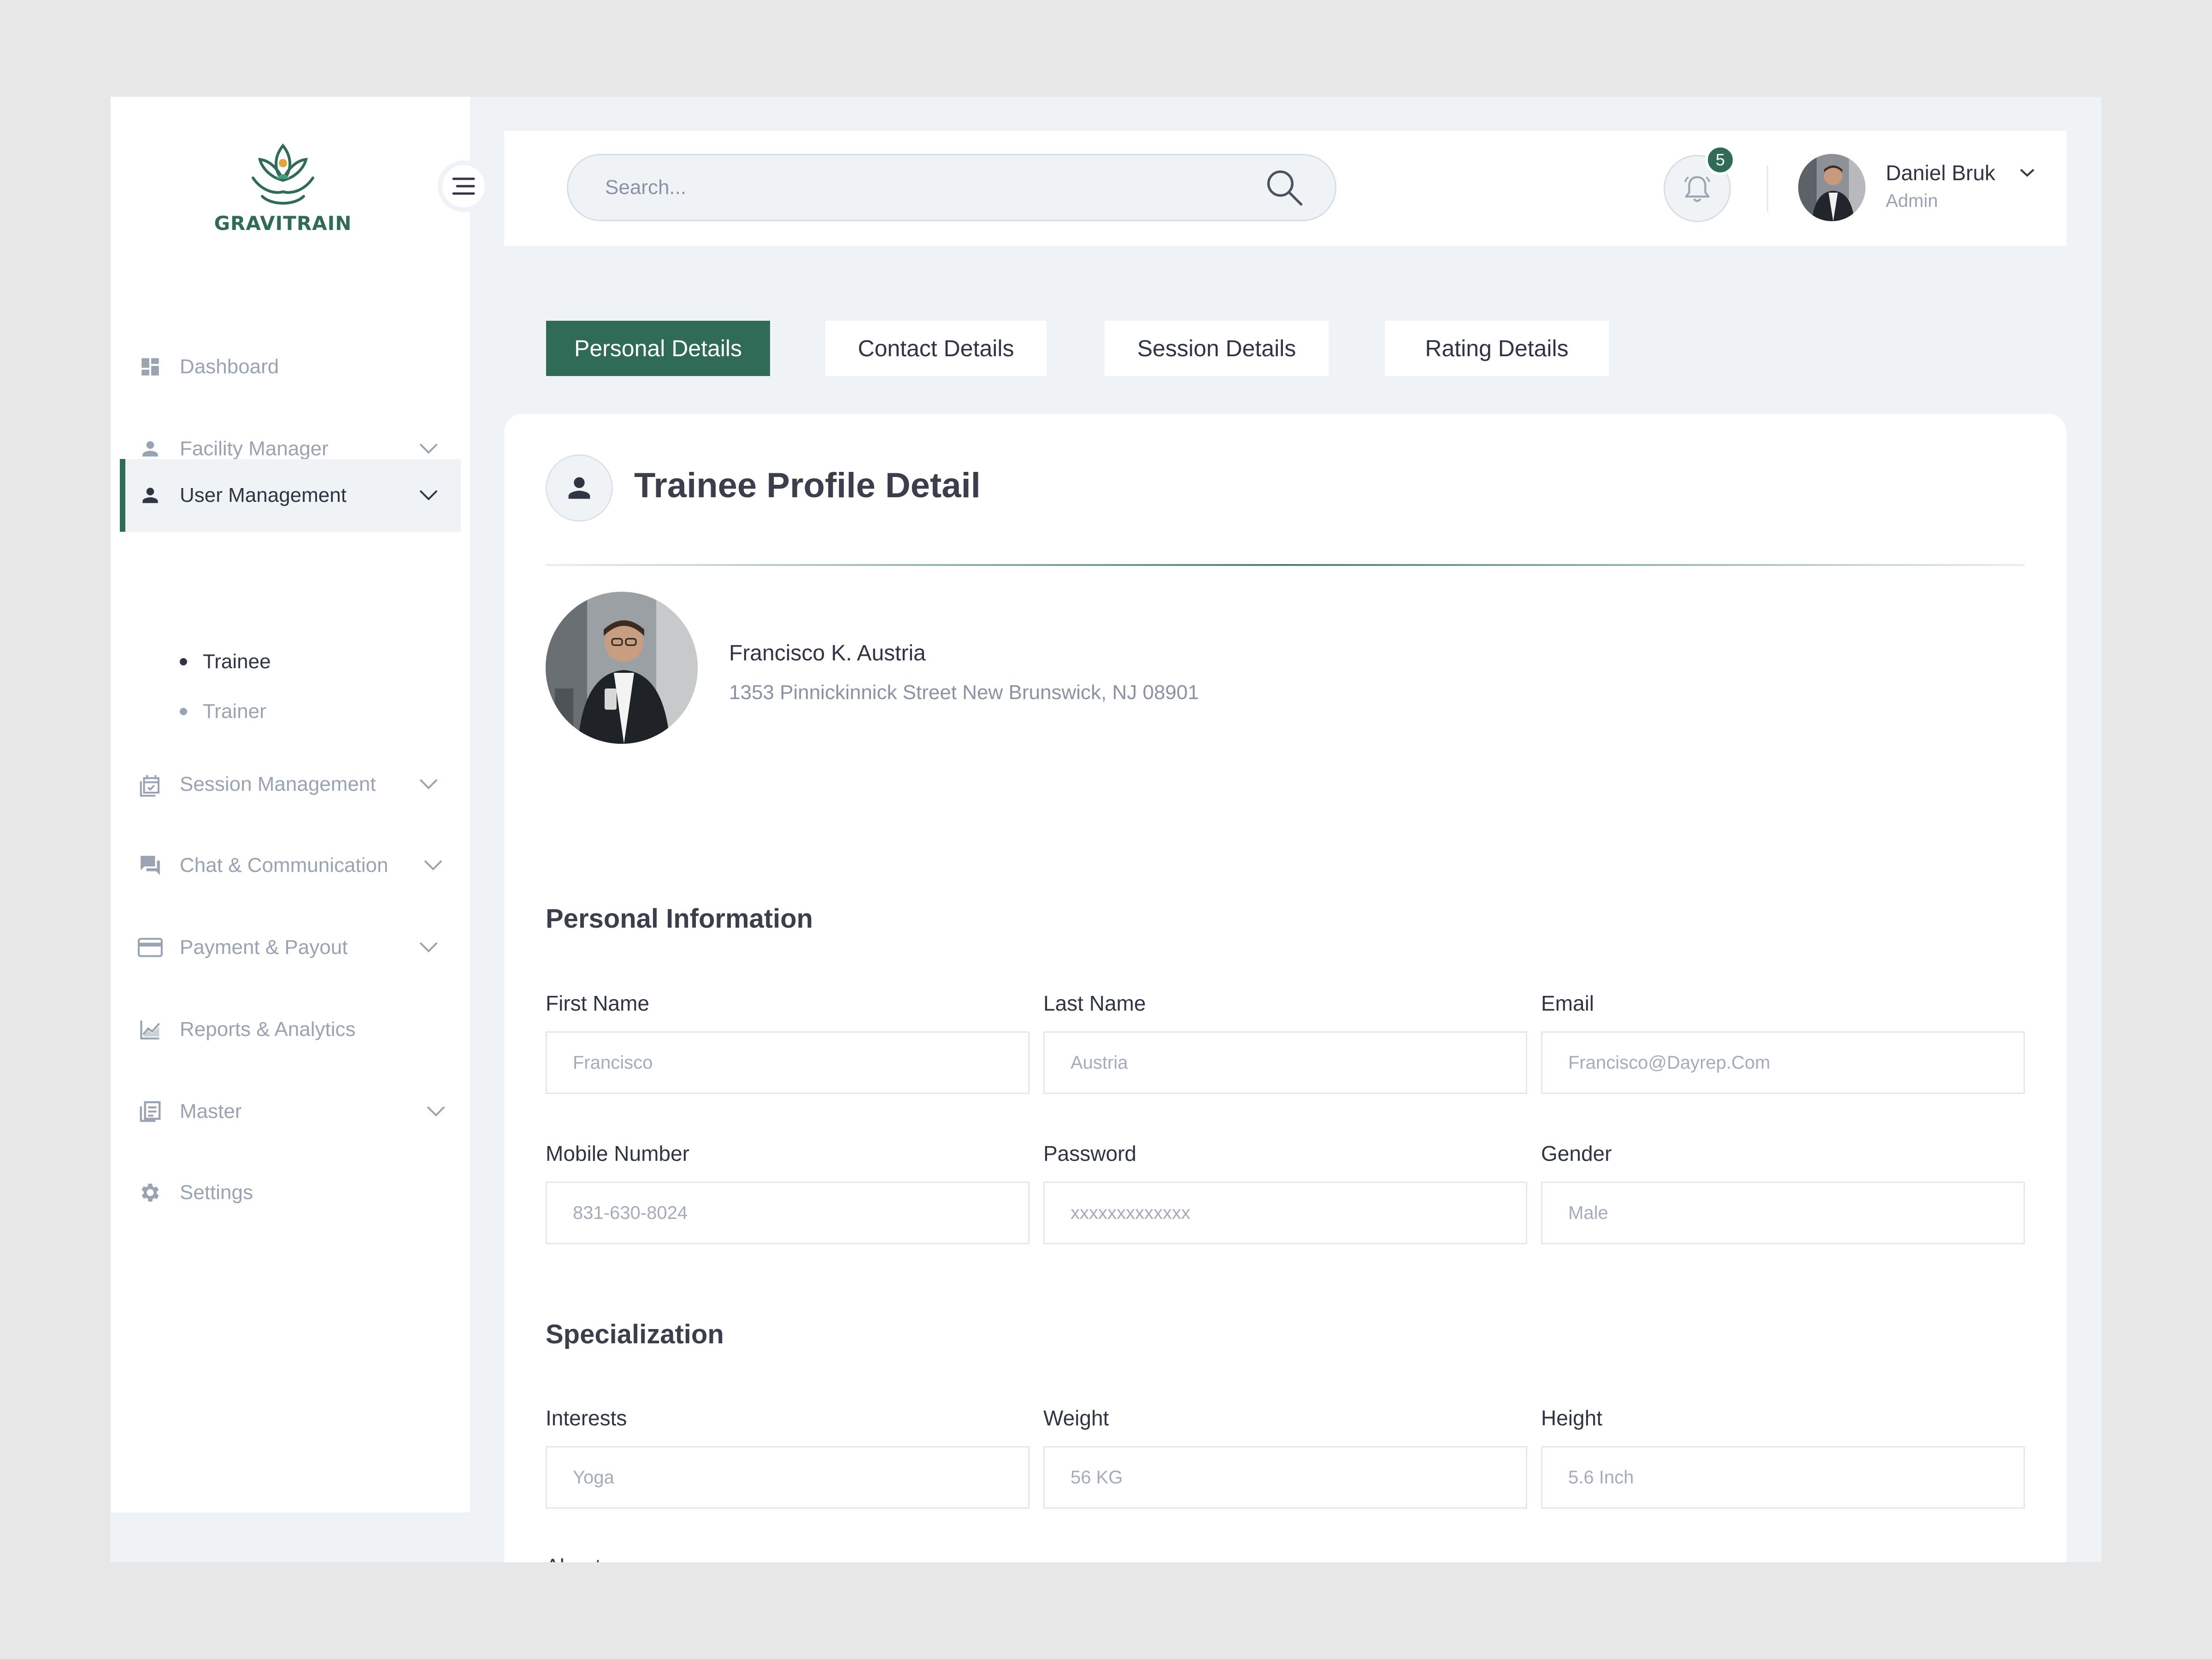  Describe the element at coordinates (1094, 1003) in the screenshot. I see `last-name-label: Last Name` at that location.